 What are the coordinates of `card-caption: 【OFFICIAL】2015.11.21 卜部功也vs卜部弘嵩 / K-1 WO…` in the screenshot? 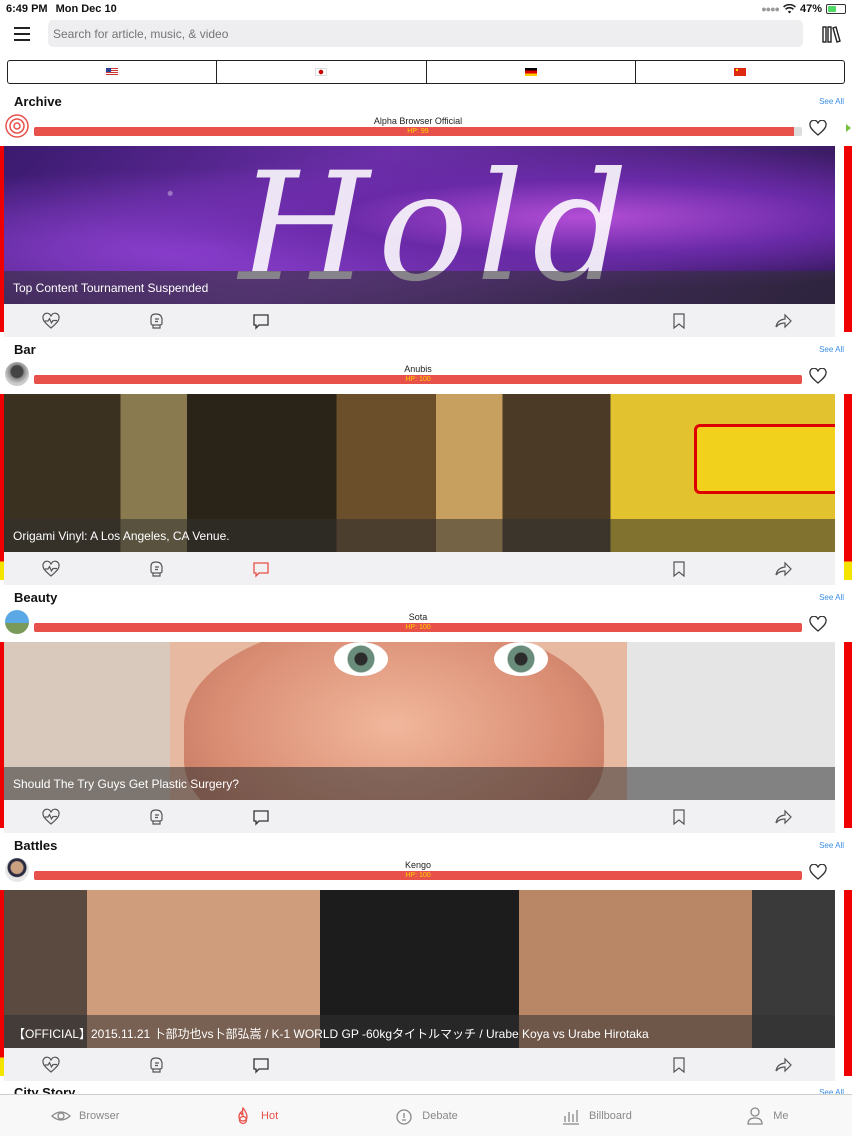 It's located at (419, 1031).